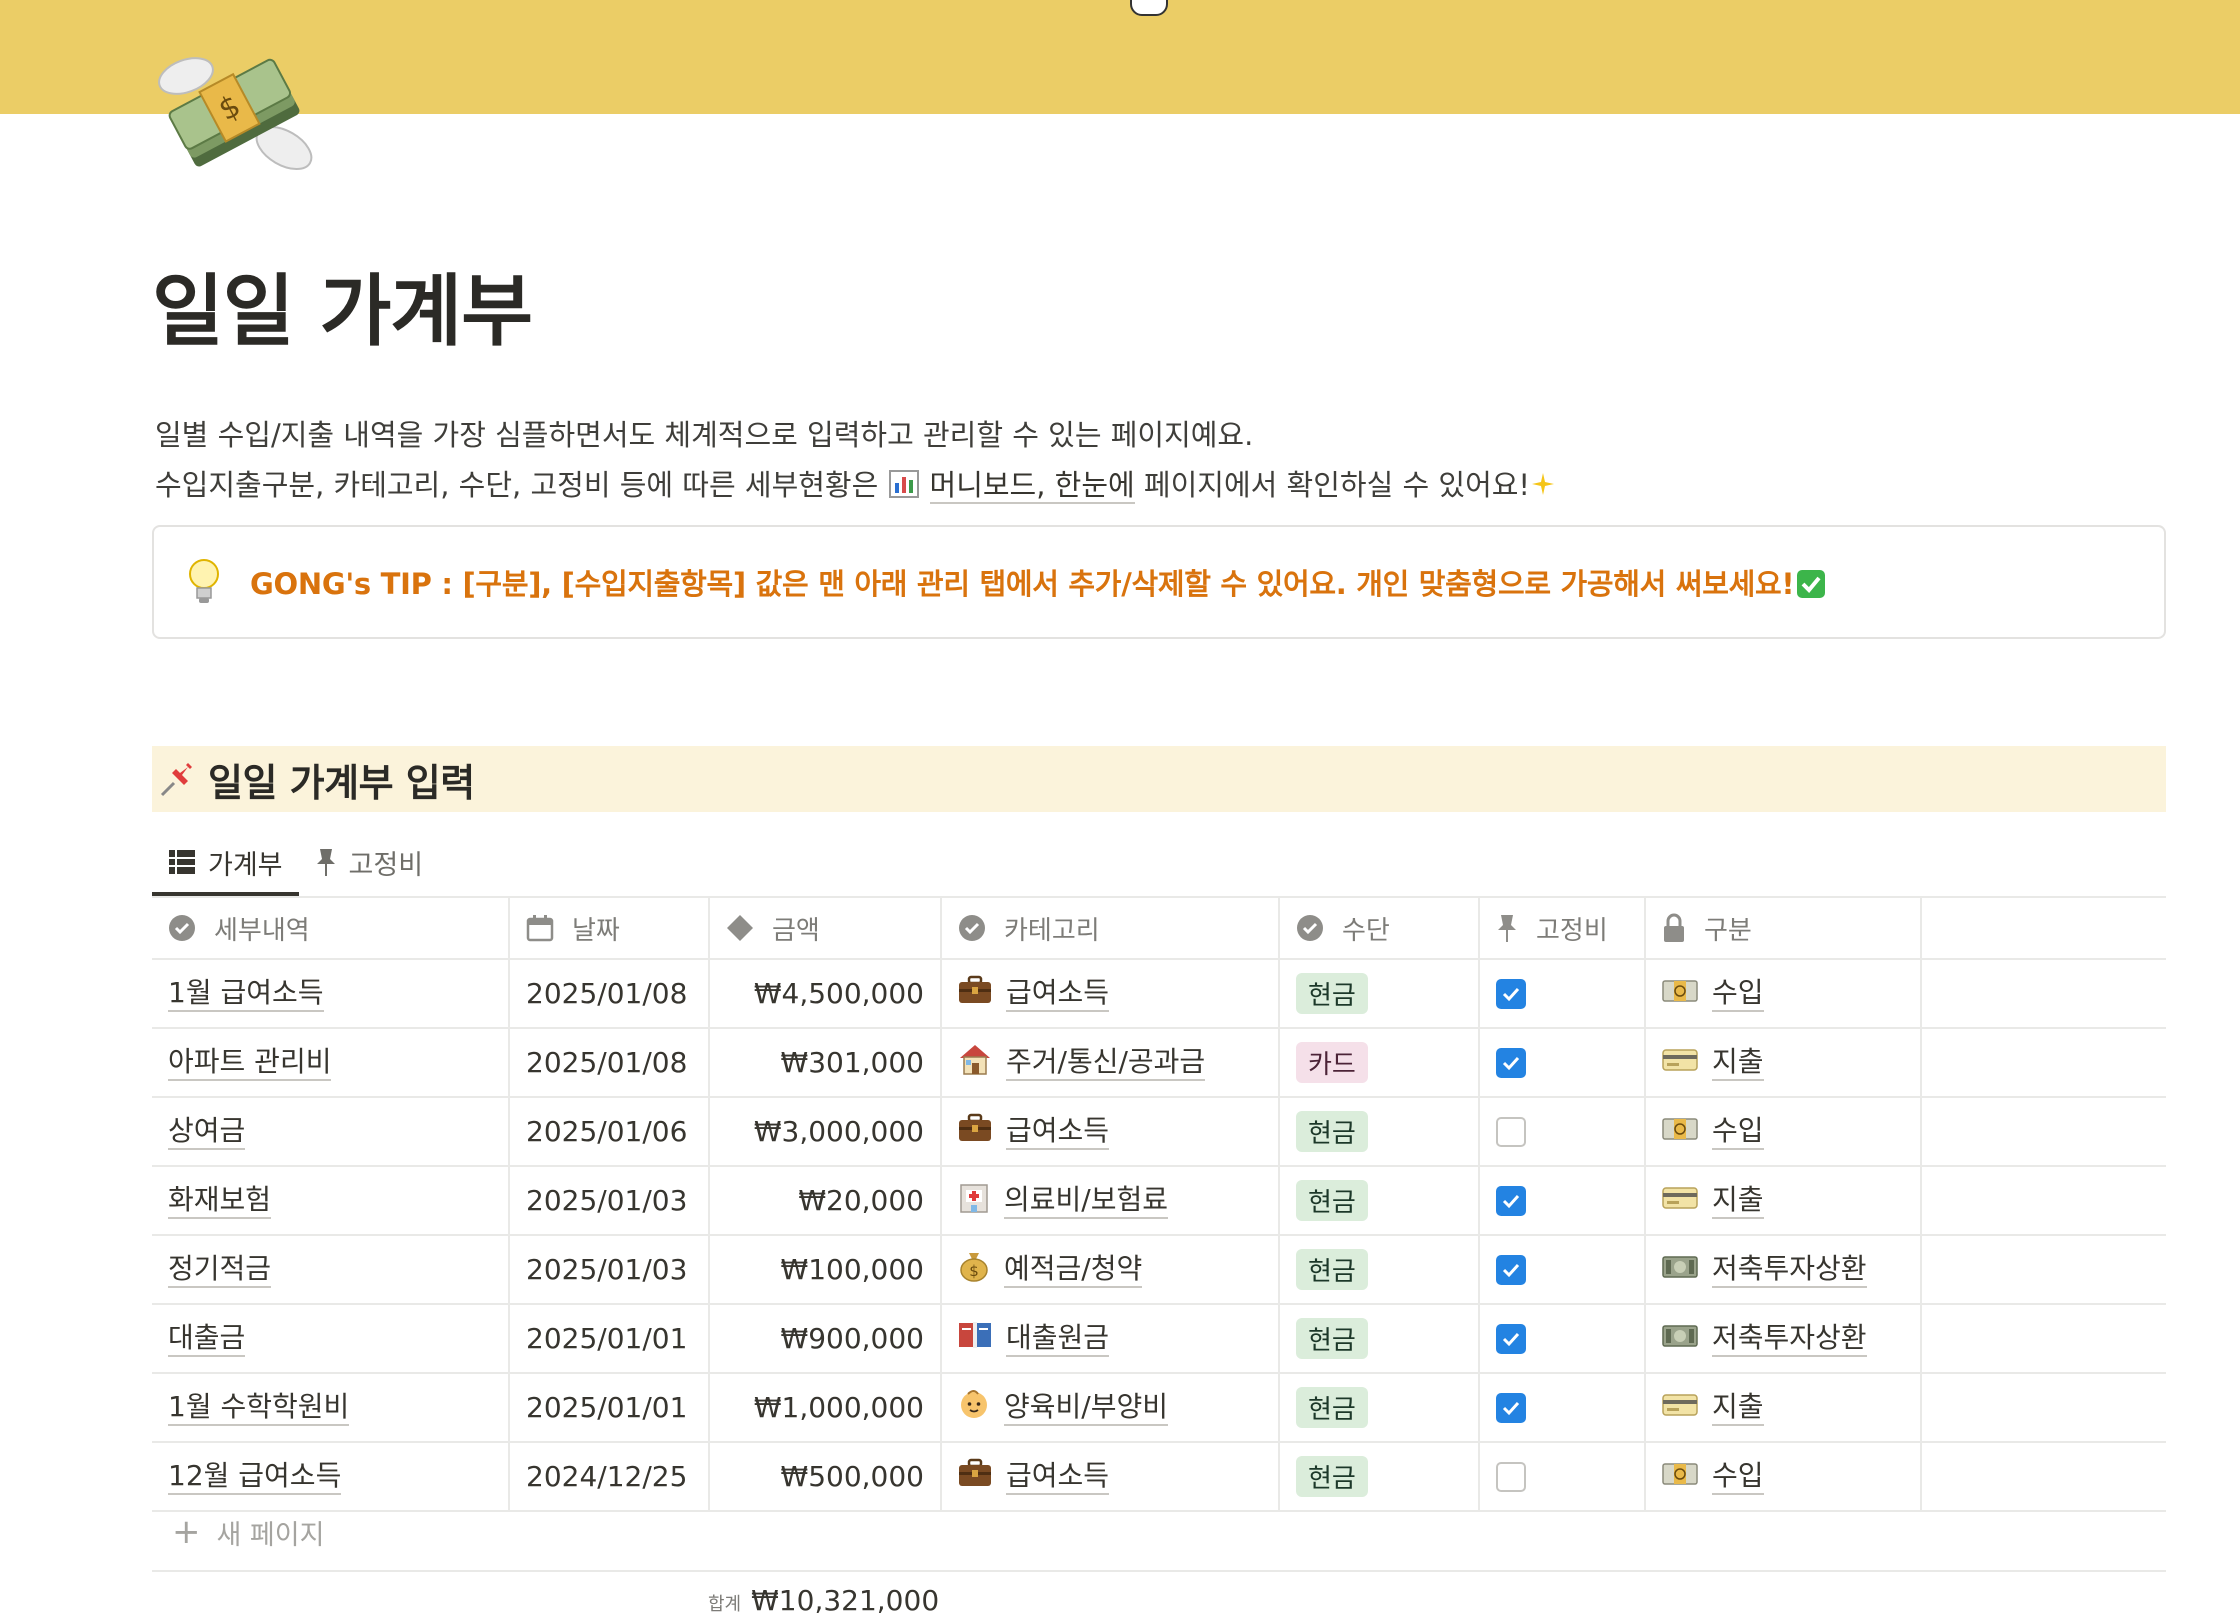 The width and height of the screenshot is (2240, 1622). What do you see at coordinates (220, 1269) in the screenshot?
I see `detail-link: 정기적금` at bounding box center [220, 1269].